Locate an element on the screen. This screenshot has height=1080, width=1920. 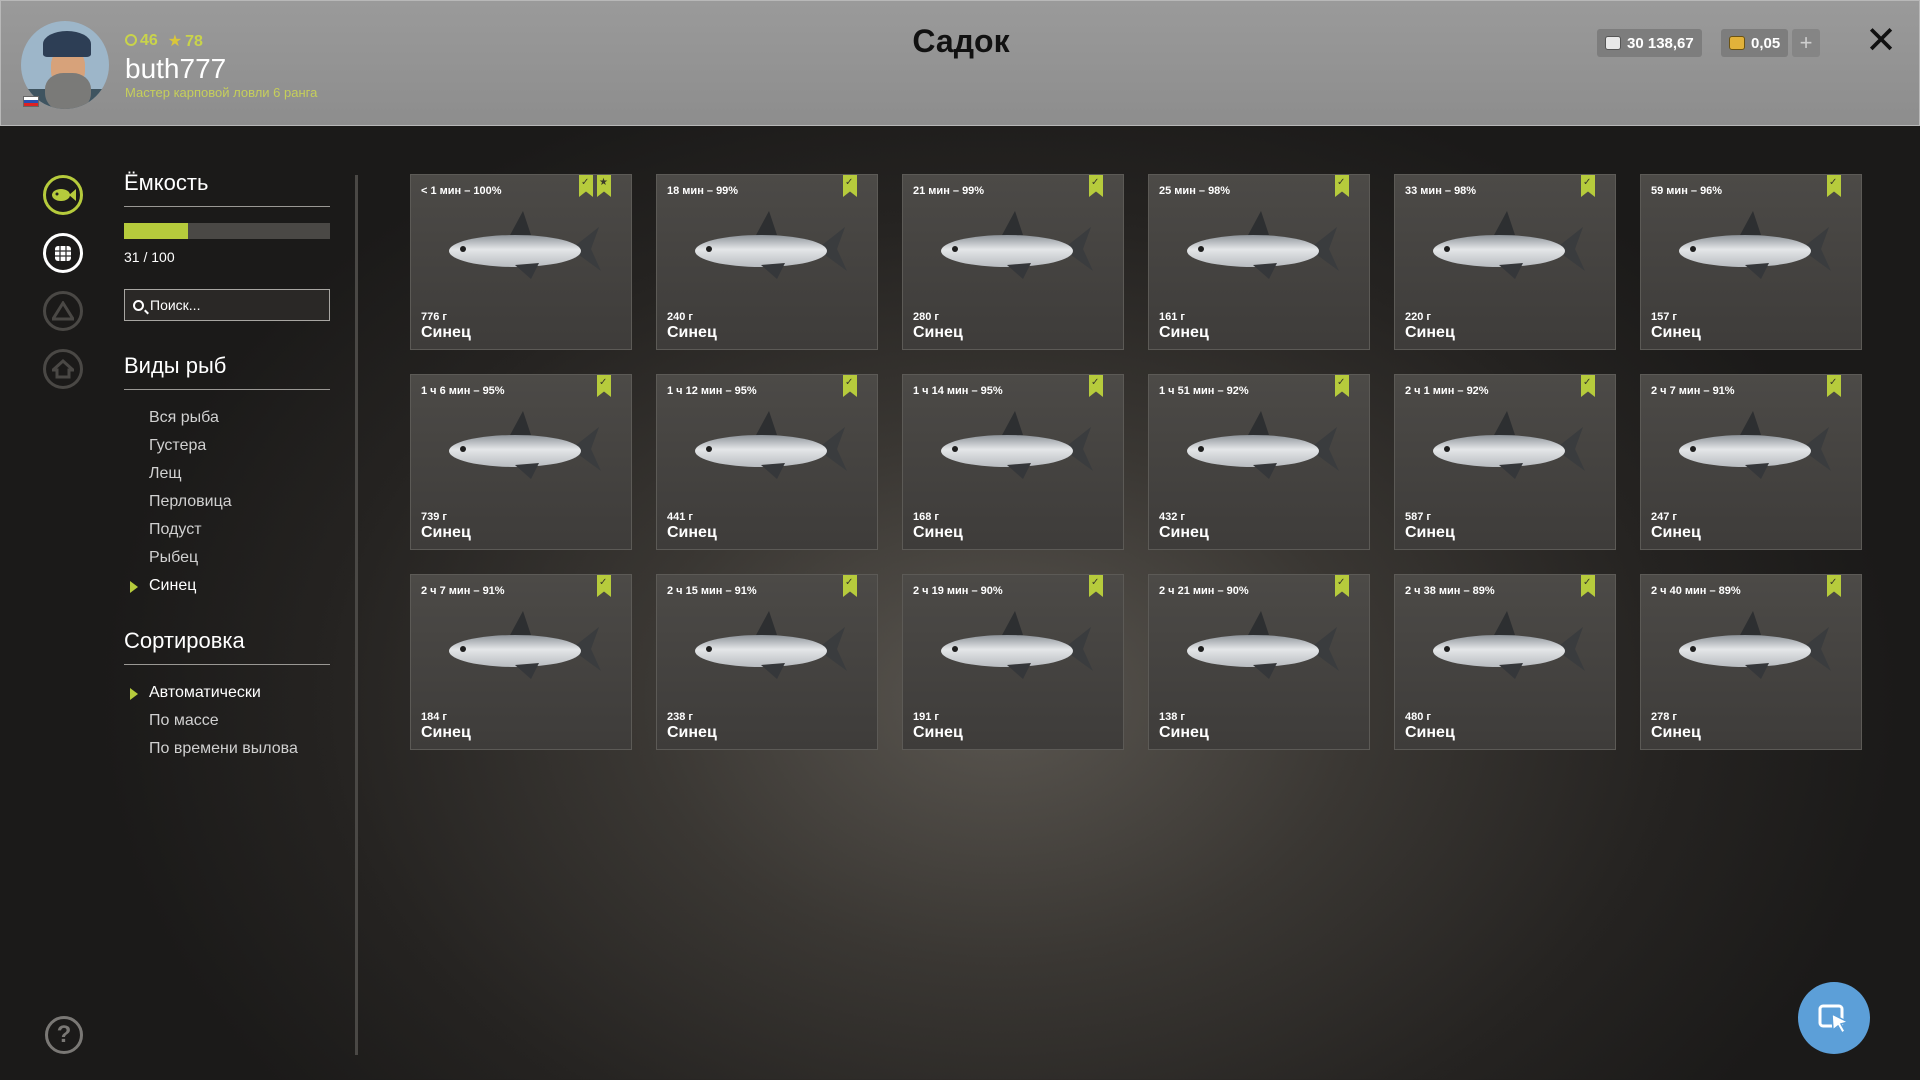
catch-time: 2 ч 15 мин – 91% is located at coordinates (712, 591).